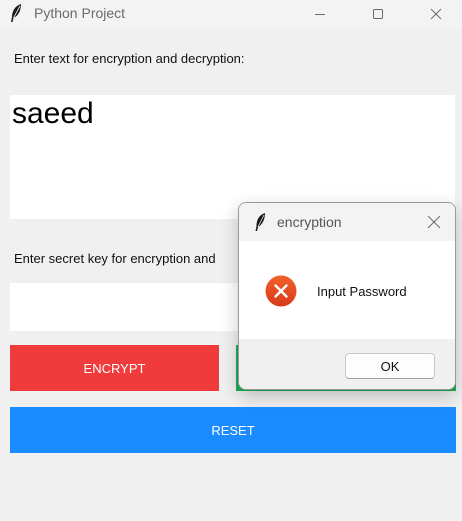  I want to click on error-icon, so click(281, 291).